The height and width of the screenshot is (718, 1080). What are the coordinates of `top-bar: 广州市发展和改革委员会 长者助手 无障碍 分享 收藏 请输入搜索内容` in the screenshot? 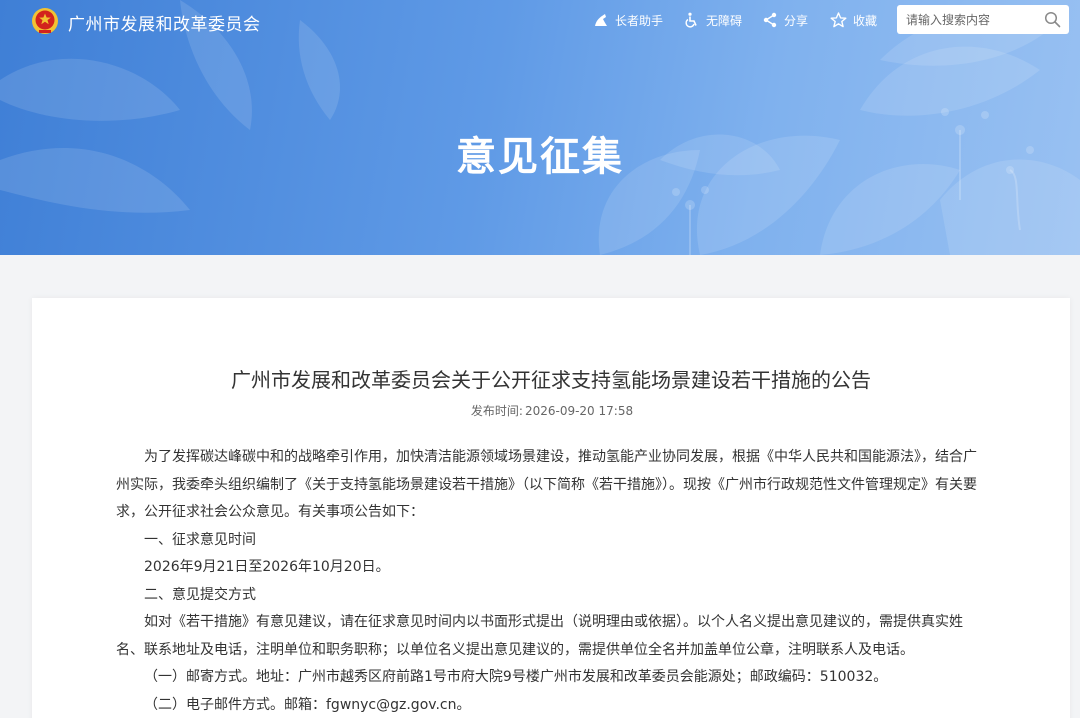 It's located at (540, 21).